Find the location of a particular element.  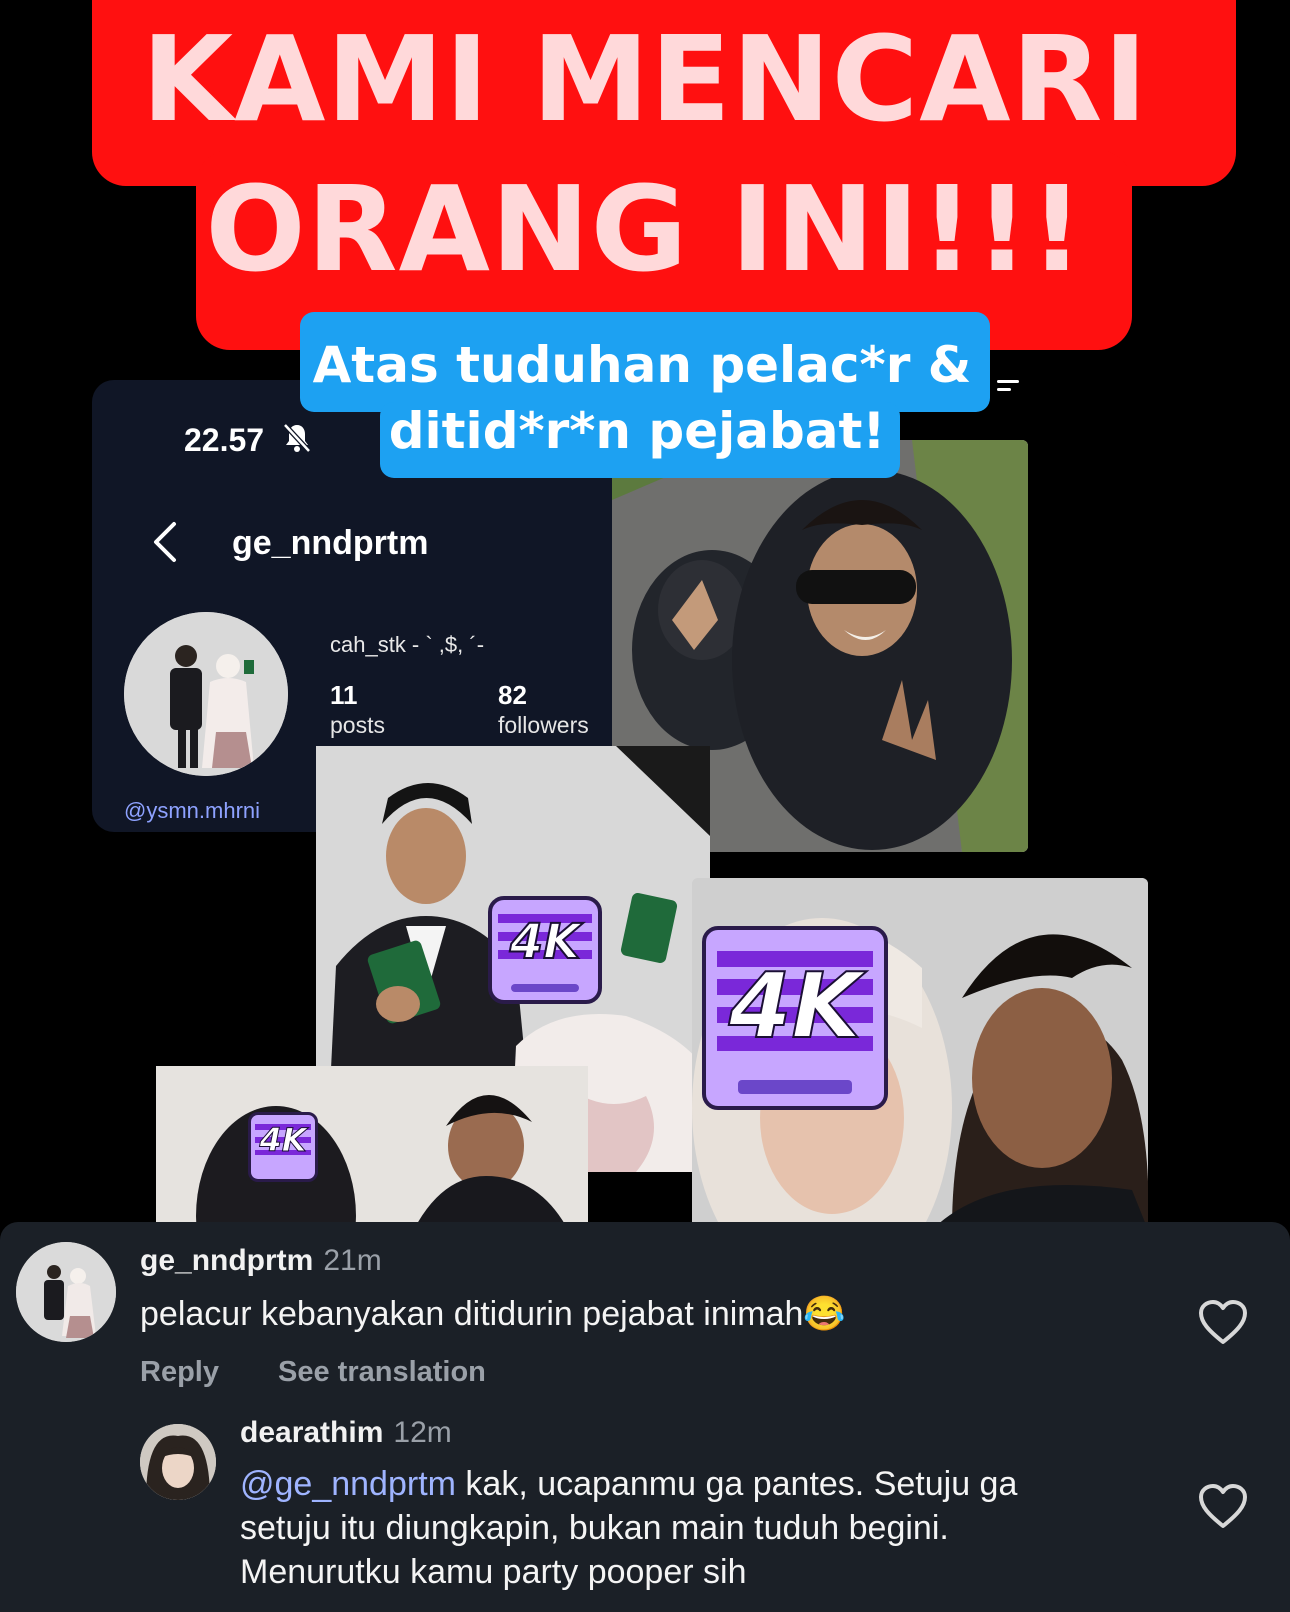

posts-label: posts is located at coordinates (357, 725).